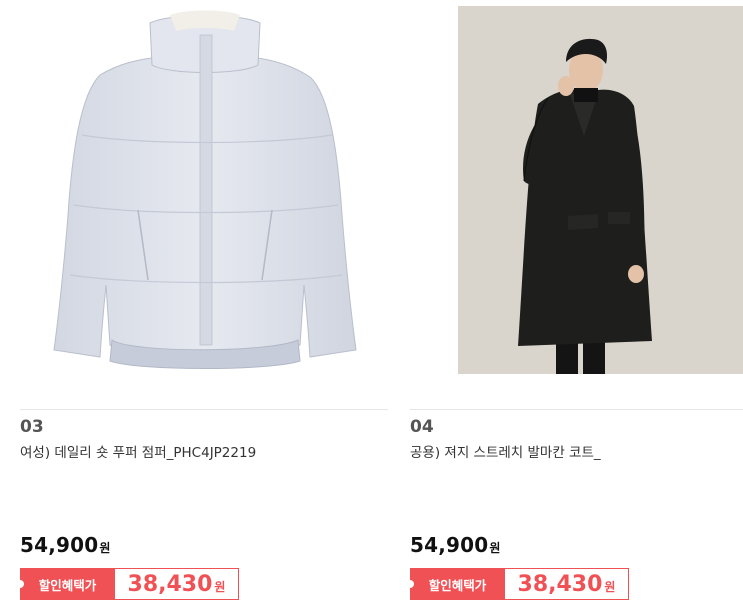 The height and width of the screenshot is (615, 743). Describe the element at coordinates (422, 427) in the screenshot. I see `product-rank: 04` at that location.